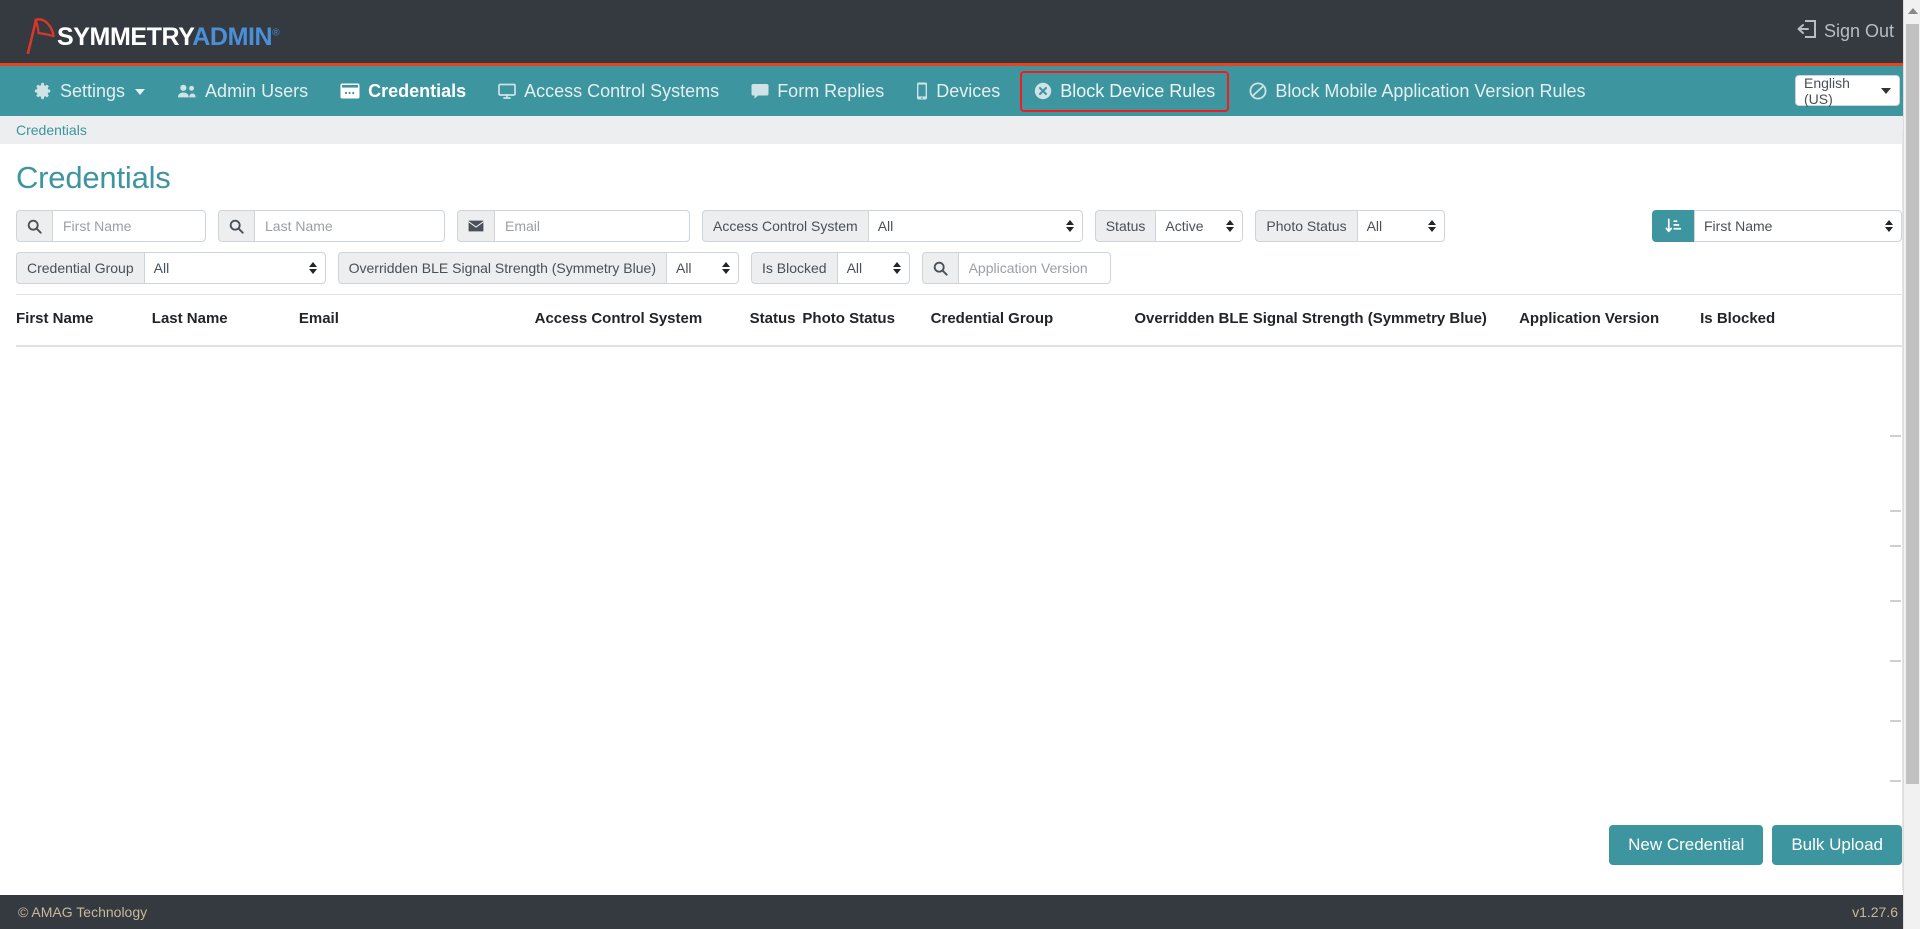  I want to click on photo-status-value: All, so click(1374, 226).